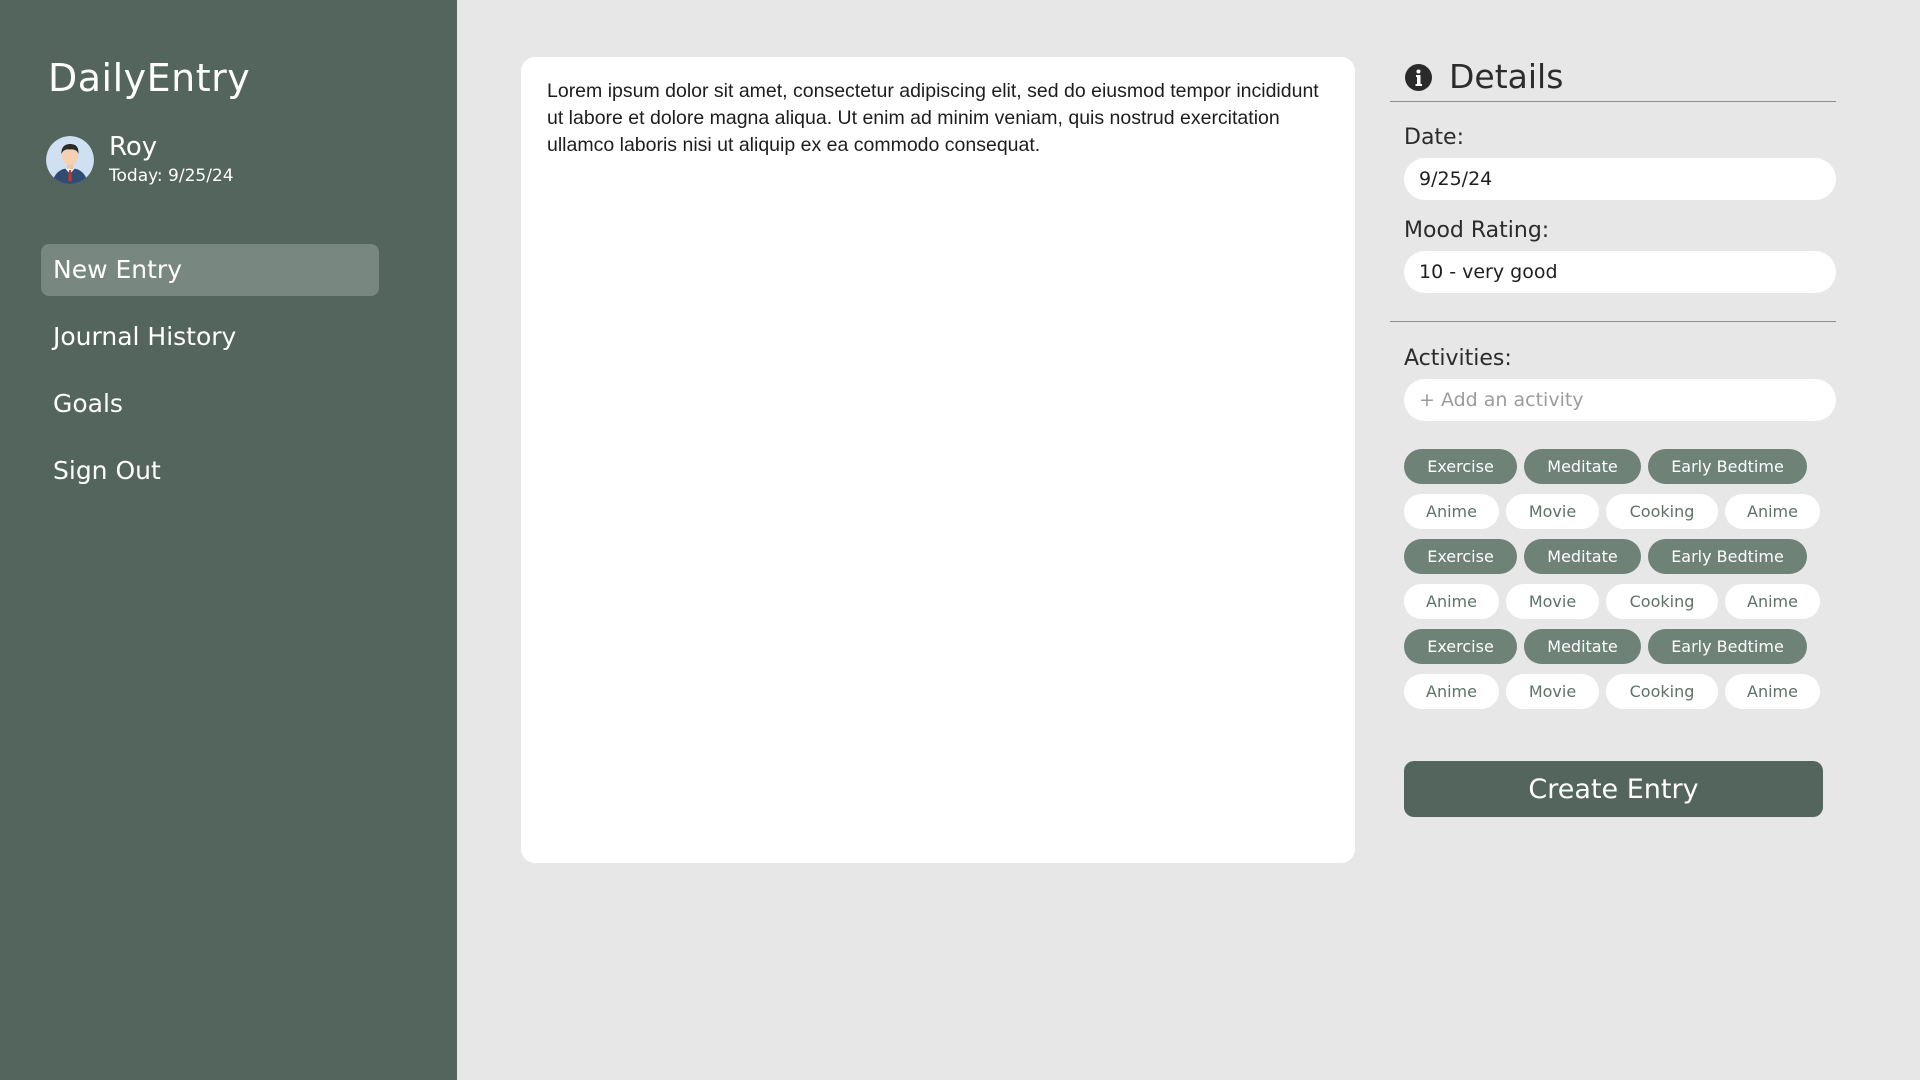 The image size is (1920, 1080). Describe the element at coordinates (210, 270) in the screenshot. I see `nav-item-new-entry: New Entry` at that location.